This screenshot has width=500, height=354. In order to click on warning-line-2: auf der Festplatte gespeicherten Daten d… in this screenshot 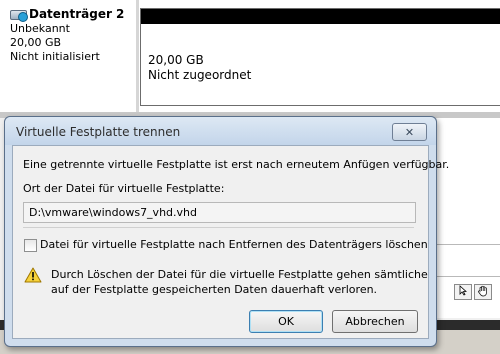, I will do `click(214, 289)`.